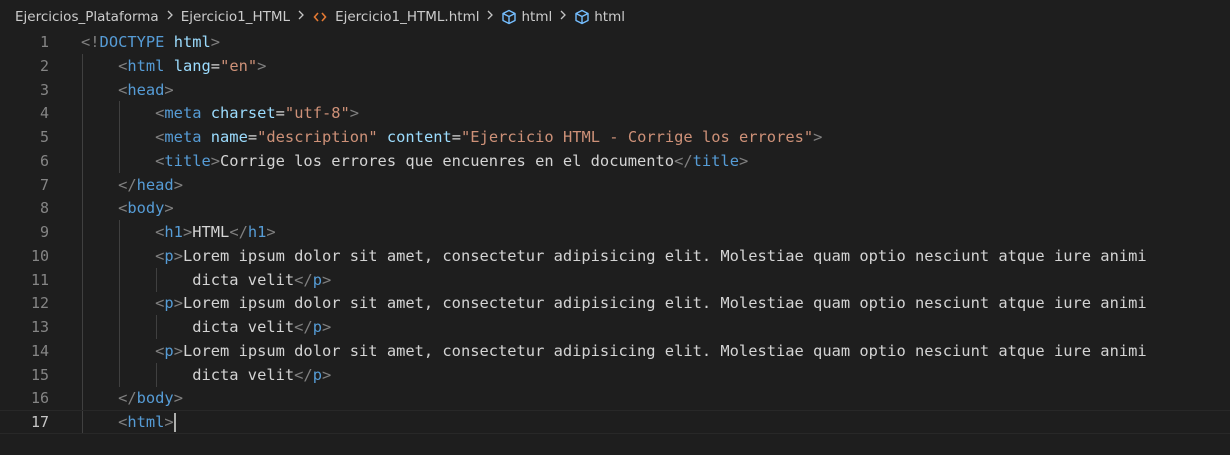 This screenshot has height=455, width=1230. Describe the element at coordinates (183, 137) in the screenshot. I see `code-token: meta` at that location.